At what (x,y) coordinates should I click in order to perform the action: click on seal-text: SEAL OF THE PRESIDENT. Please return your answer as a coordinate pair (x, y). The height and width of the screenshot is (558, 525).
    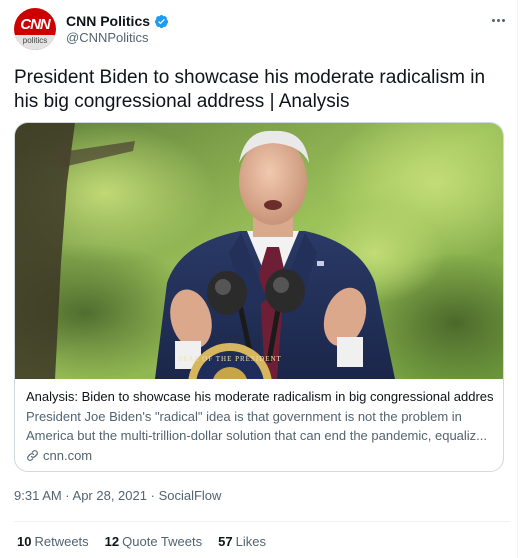
    Looking at the image, I should click on (230, 359).